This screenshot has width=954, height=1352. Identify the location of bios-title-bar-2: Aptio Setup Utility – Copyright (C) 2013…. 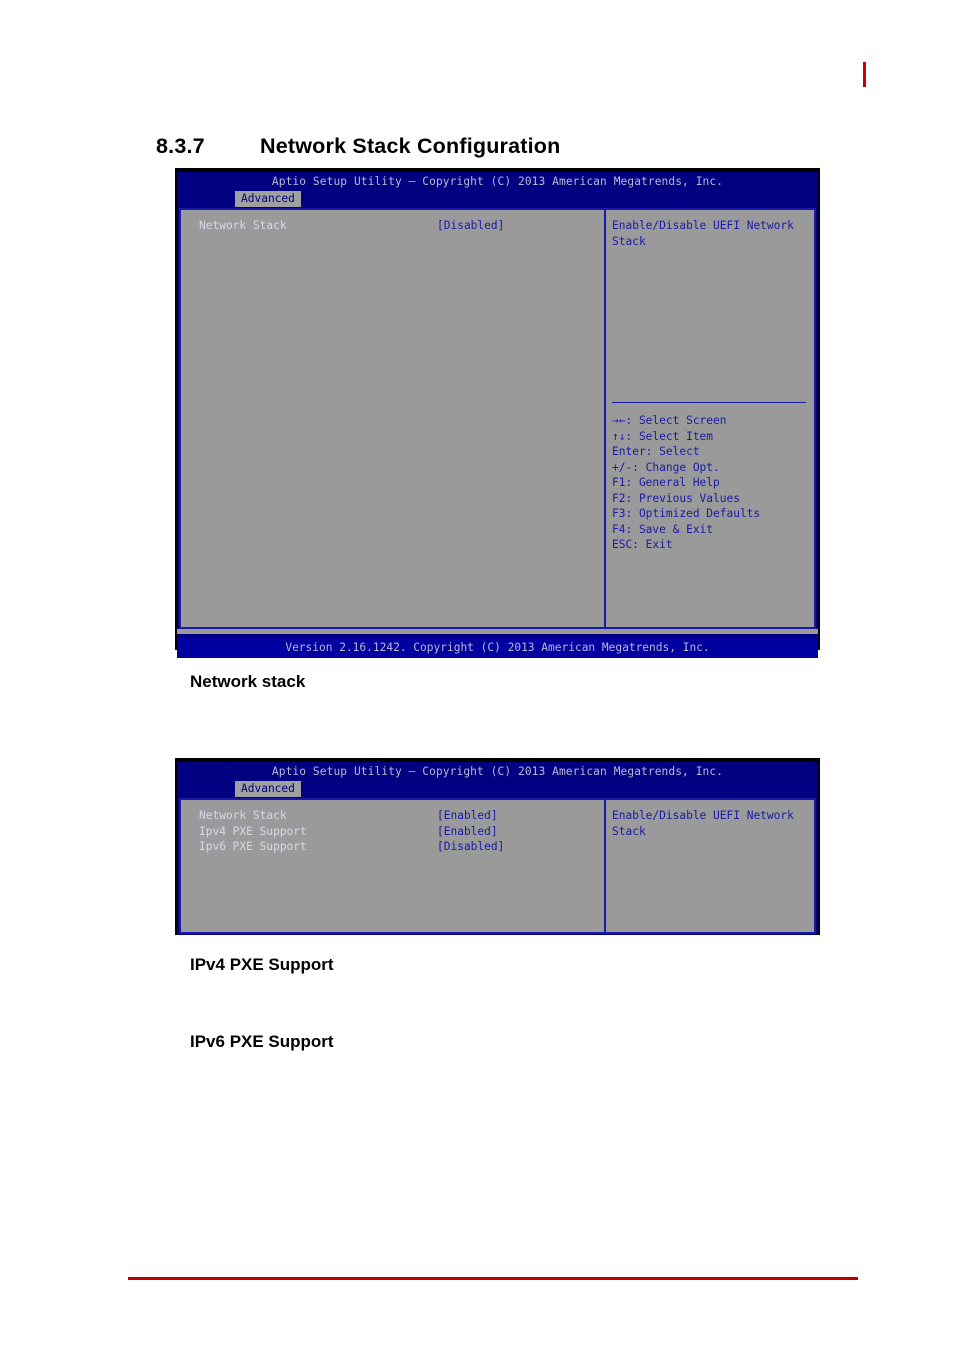
(497, 771).